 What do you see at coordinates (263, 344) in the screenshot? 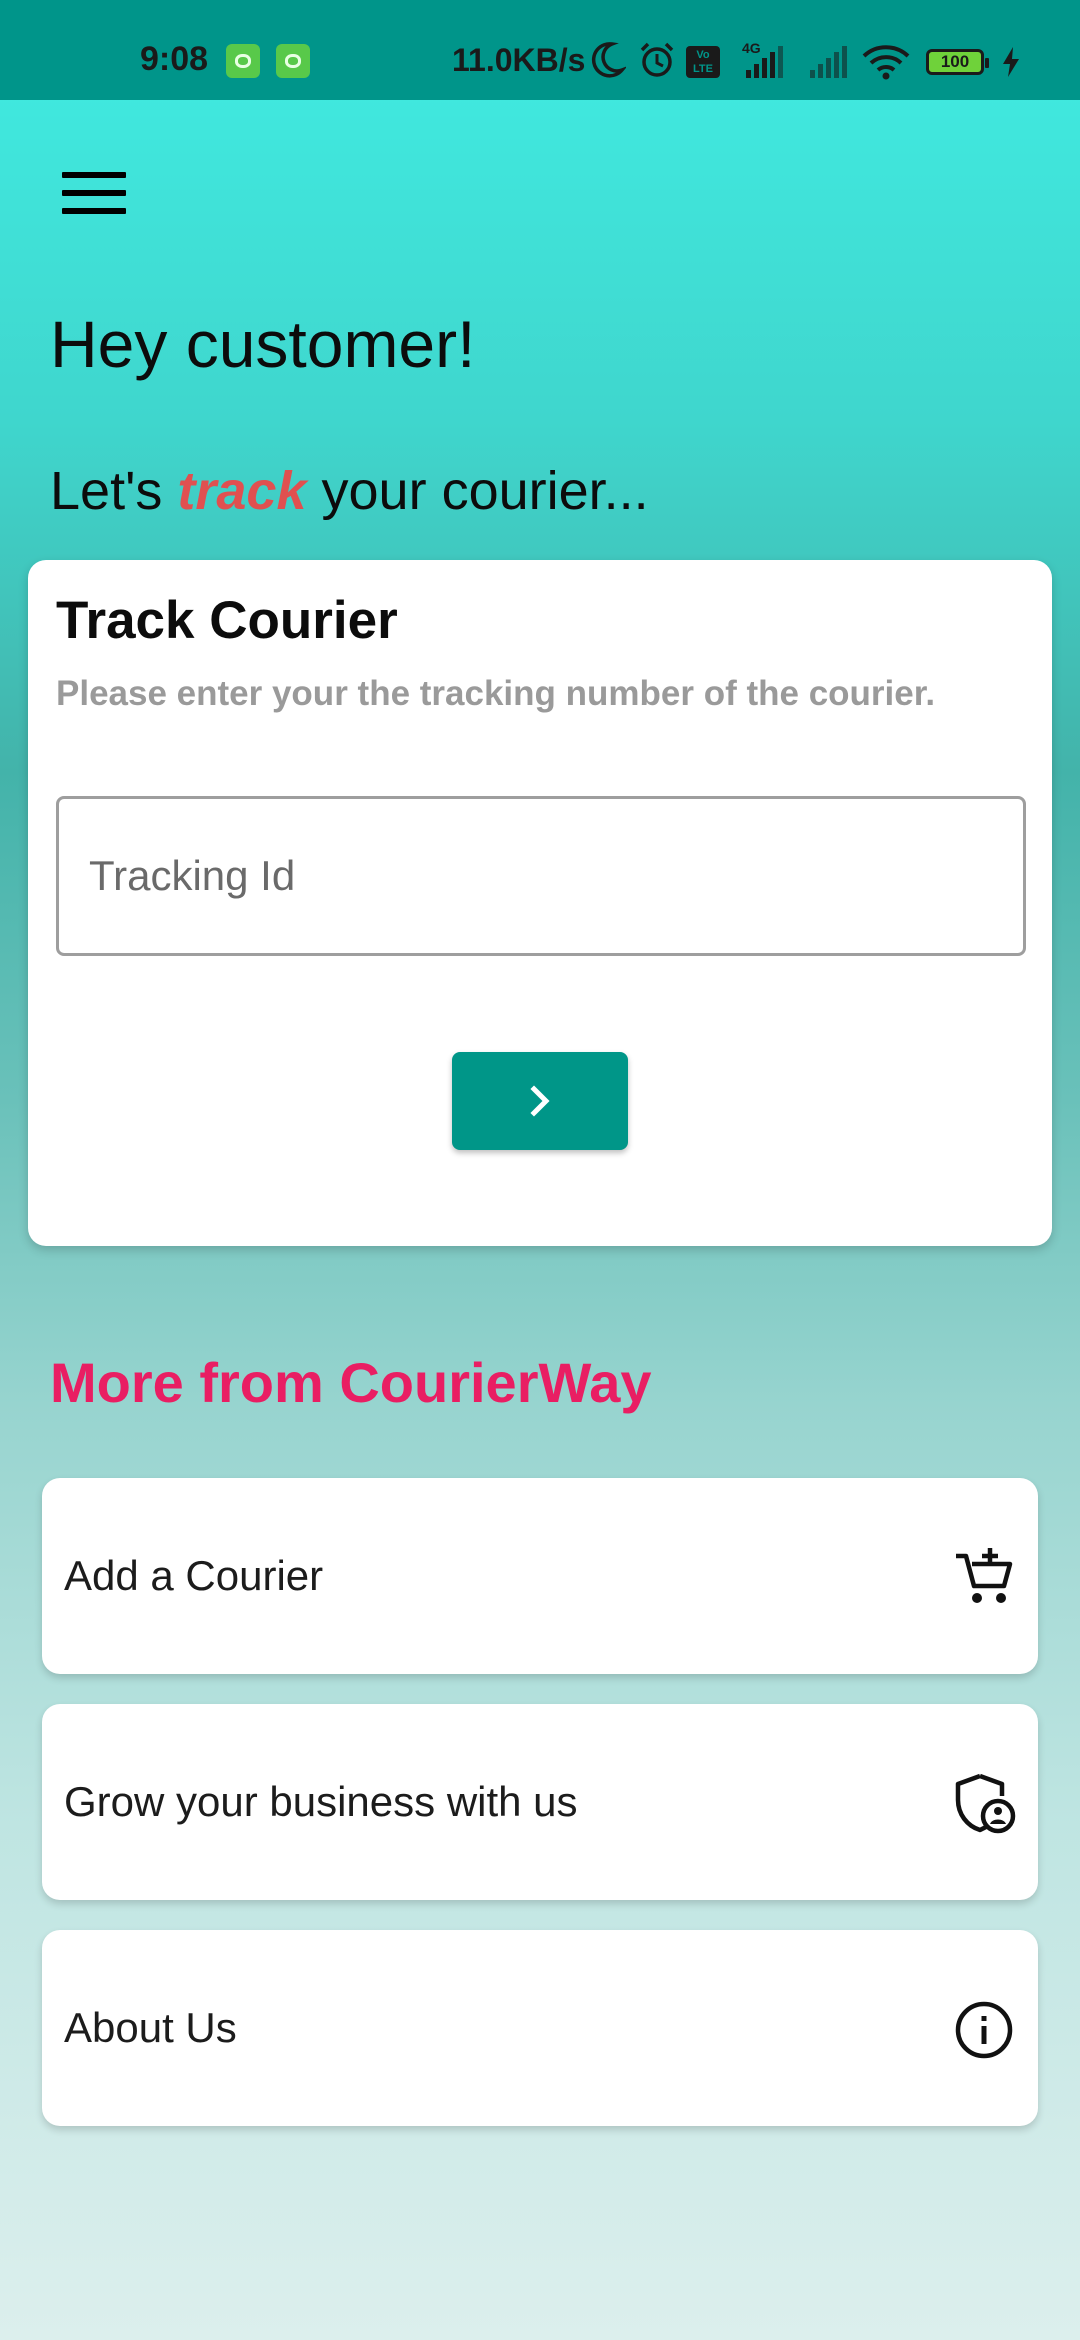
I see `greeting-heading: Hey customer!` at bounding box center [263, 344].